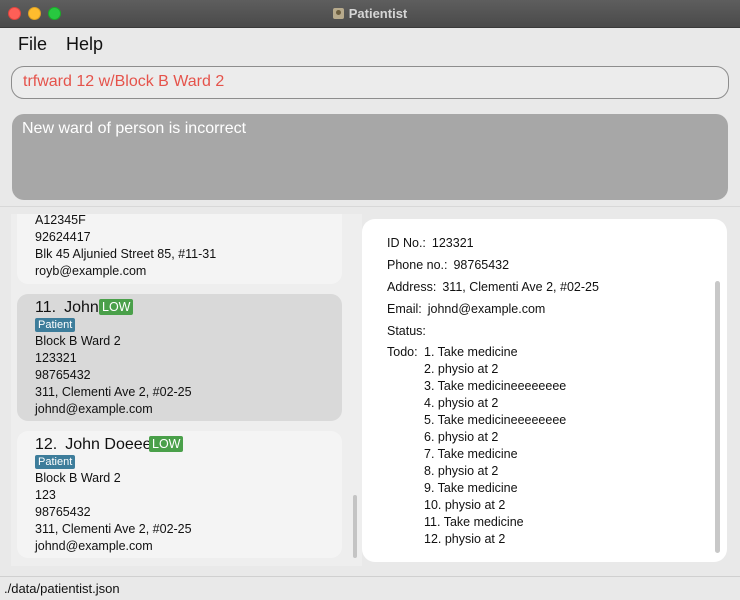  Describe the element at coordinates (62, 588) in the screenshot. I see `data-file-path: ./data/patientist.json` at that location.